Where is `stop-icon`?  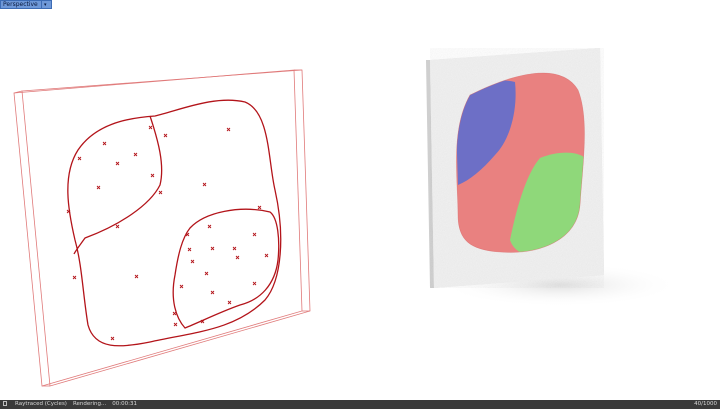 stop-icon is located at coordinates (5, 403).